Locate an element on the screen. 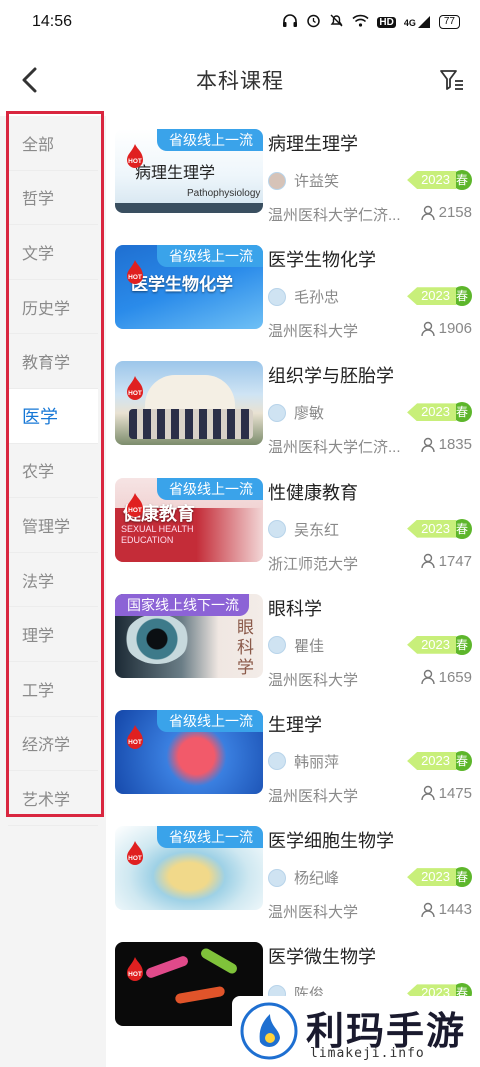 This screenshot has width=480, height=1067. teacher-row: 廖敏 is located at coordinates (296, 412).